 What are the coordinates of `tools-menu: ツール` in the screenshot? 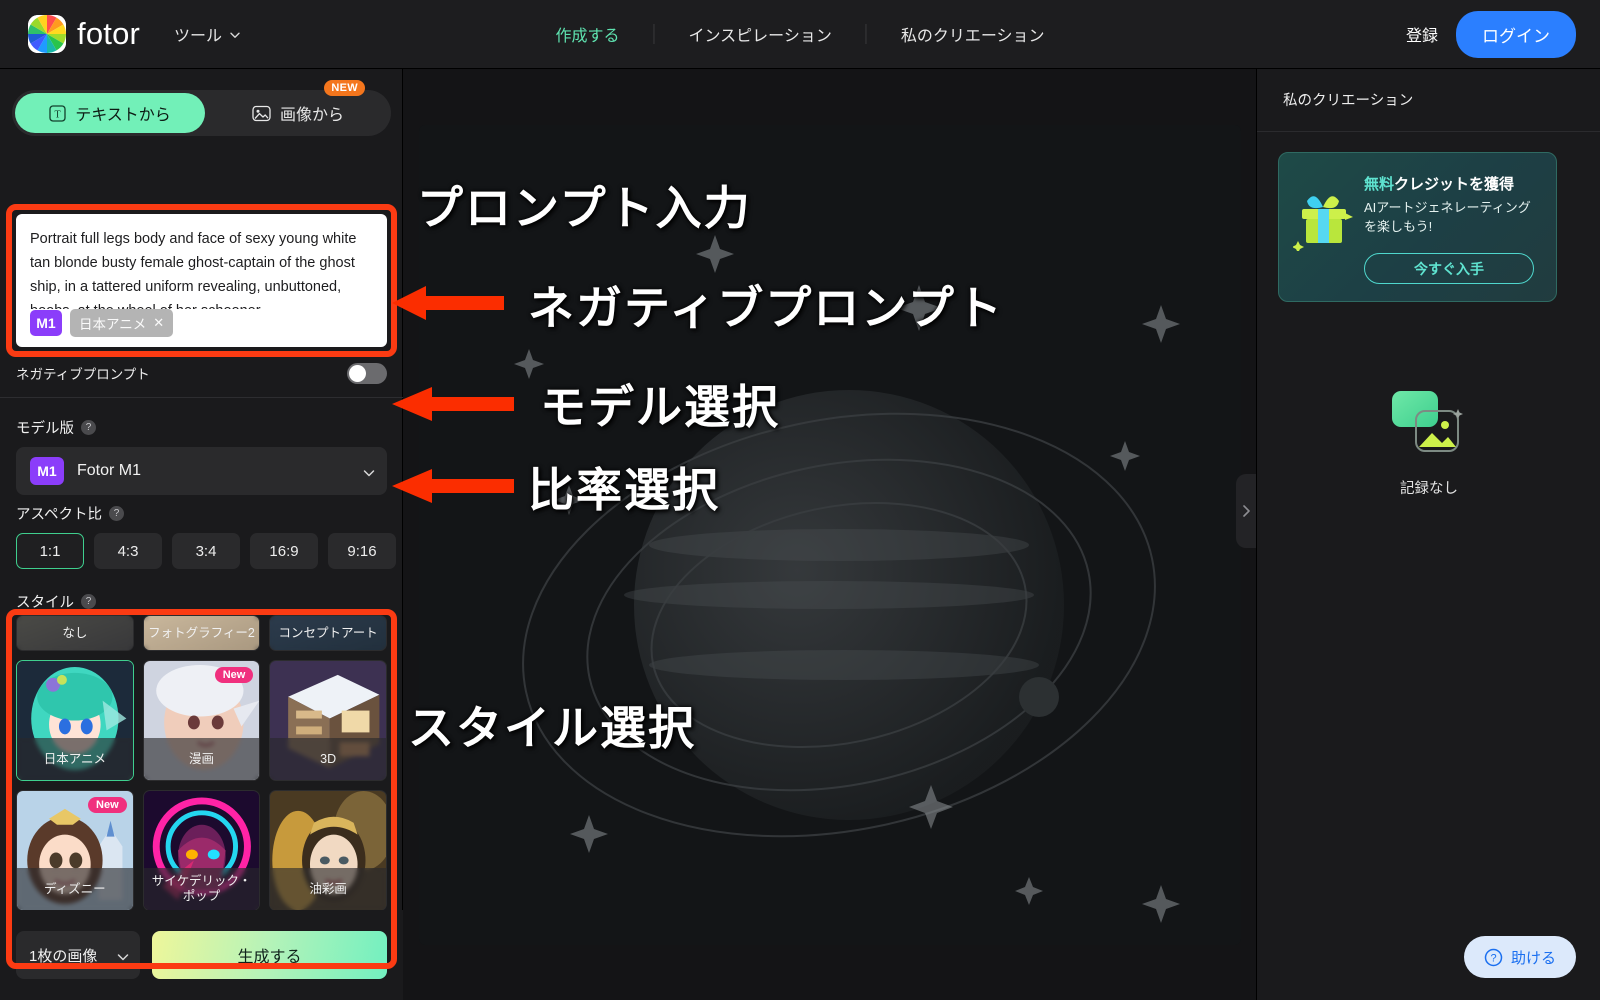 It's located at (207, 34).